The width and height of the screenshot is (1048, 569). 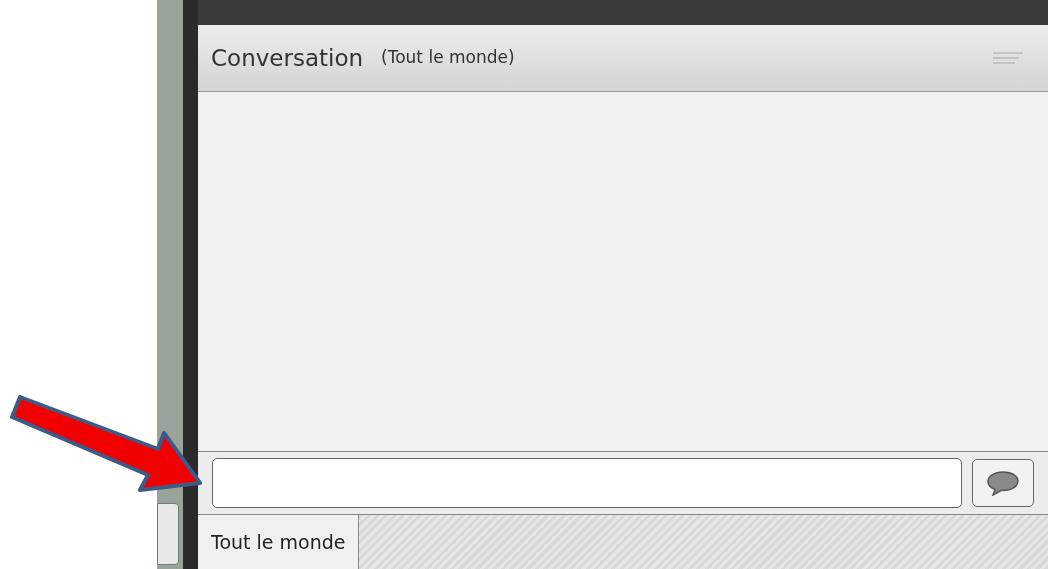 I want to click on send-button, so click(x=1003, y=483).